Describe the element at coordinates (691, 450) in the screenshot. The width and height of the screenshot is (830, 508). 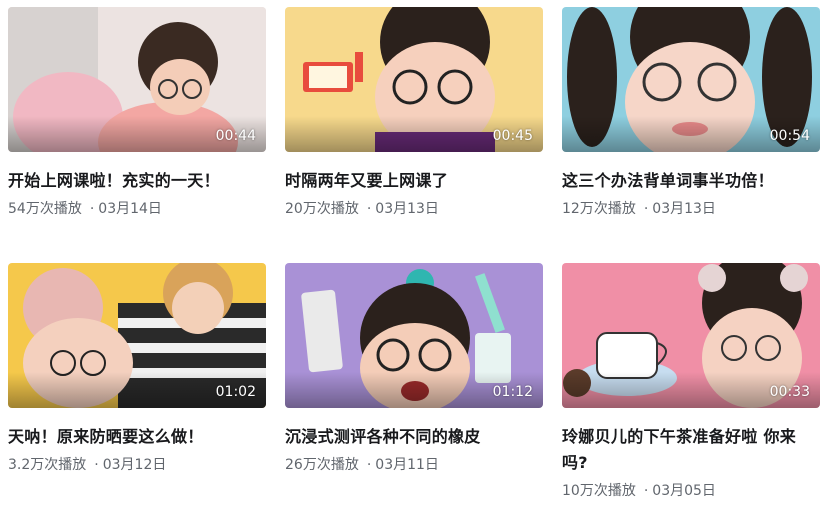
I see `video-title: 玲娜贝儿的下午茶准备好啦 你来吗?` at that location.